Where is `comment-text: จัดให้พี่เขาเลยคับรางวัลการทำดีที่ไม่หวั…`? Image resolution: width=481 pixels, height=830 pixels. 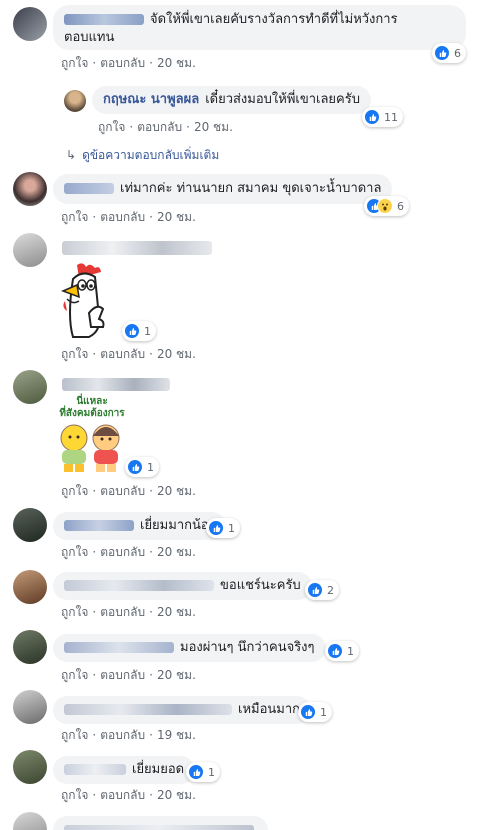
comment-text: จัดให้พี่เขาเลยคับรางวัลการทำดีที่ไม่หวั… is located at coordinates (274, 19).